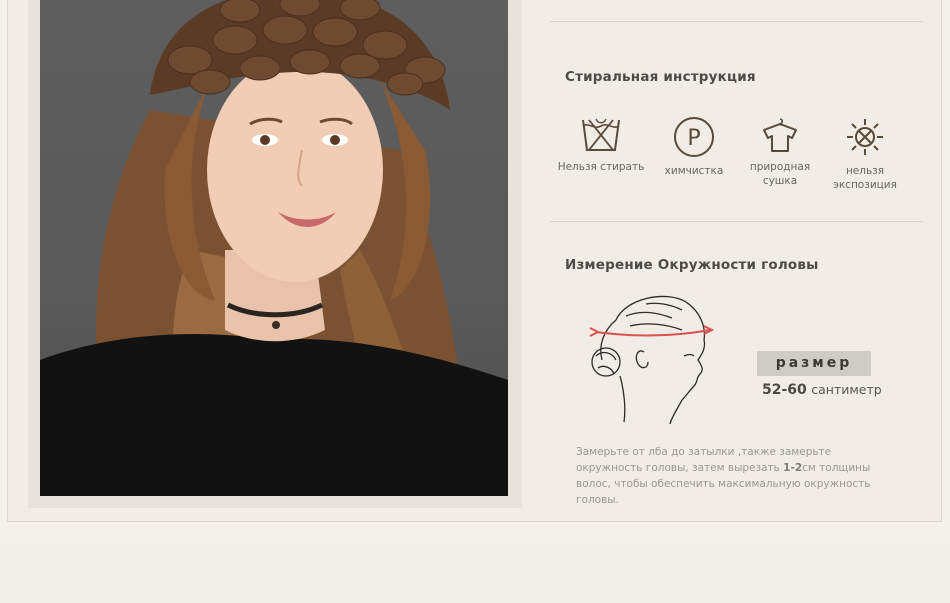 This screenshot has width=950, height=603. What do you see at coordinates (692, 265) in the screenshot?
I see `measure-title: Измерение Окружности головы` at bounding box center [692, 265].